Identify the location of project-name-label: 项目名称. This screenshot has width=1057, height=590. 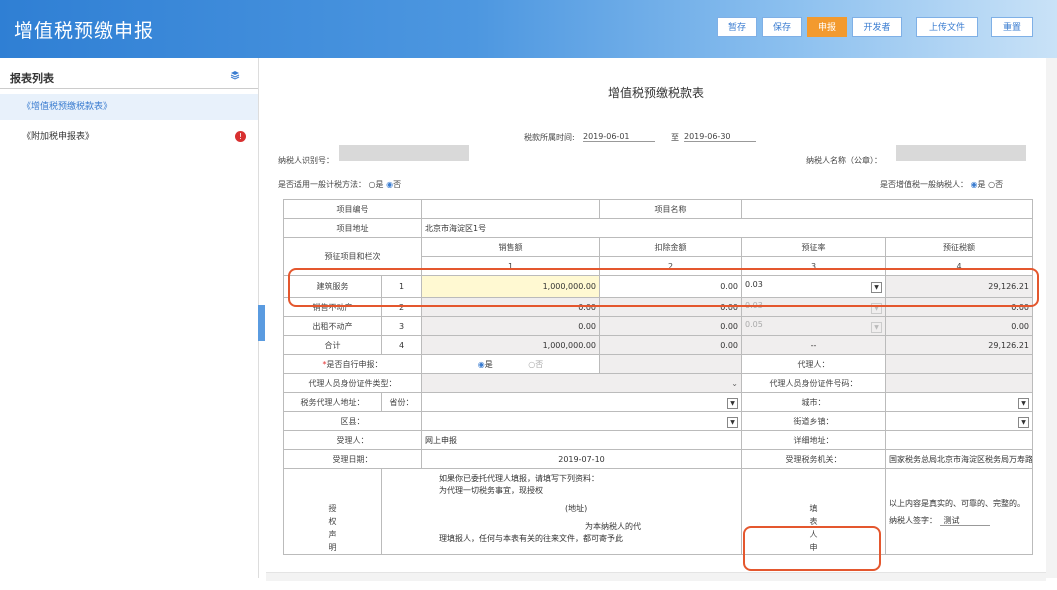
(670, 209).